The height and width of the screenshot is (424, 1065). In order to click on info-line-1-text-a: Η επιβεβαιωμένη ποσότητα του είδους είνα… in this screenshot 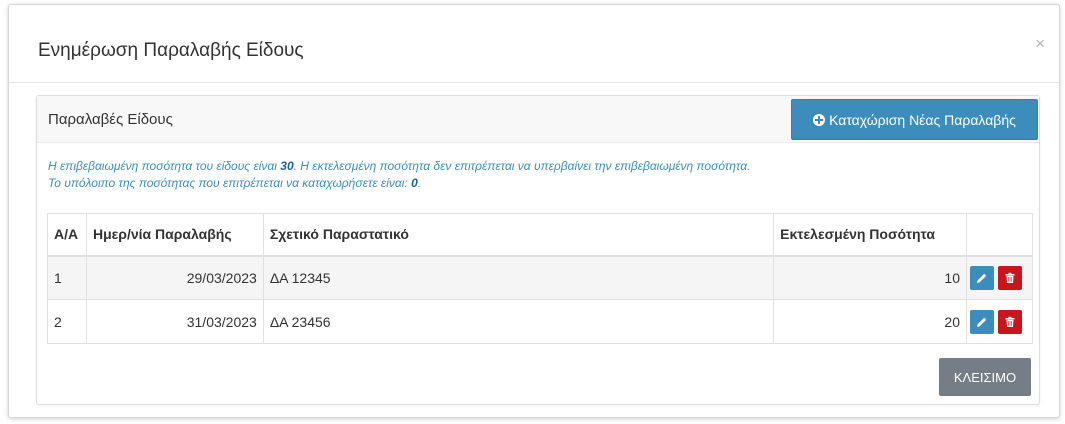, I will do `click(164, 166)`.